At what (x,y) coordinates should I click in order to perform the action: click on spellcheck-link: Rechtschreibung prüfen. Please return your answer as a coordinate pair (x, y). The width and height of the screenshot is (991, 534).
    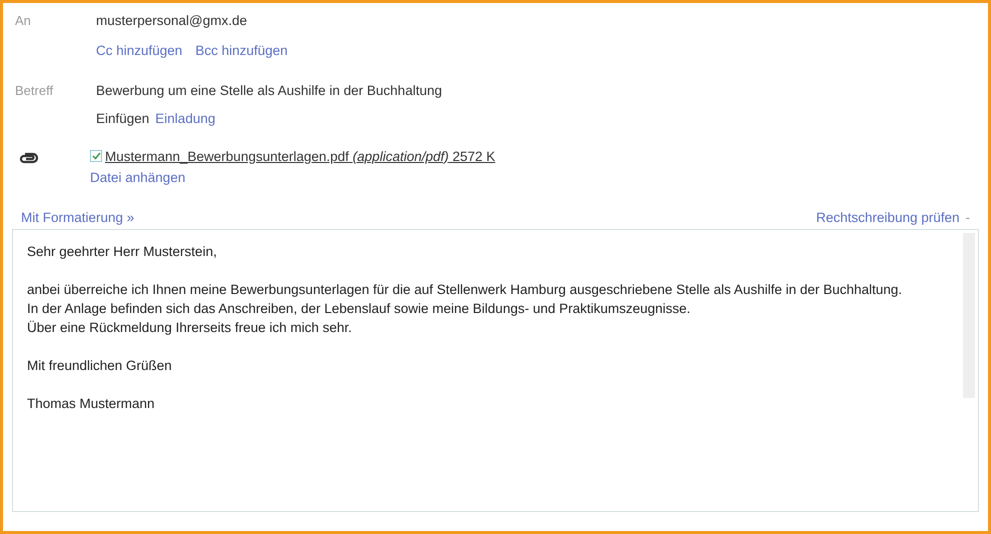
    Looking at the image, I should click on (888, 217).